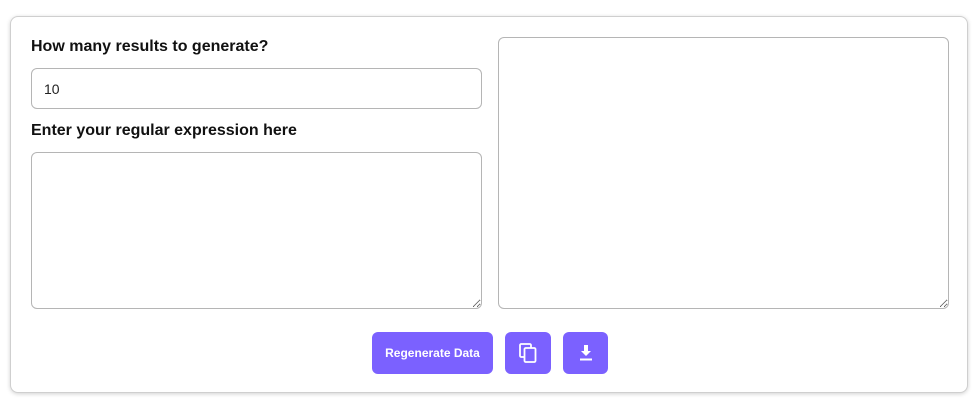 This screenshot has width=980, height=410. I want to click on results-count-input, so click(256, 88).